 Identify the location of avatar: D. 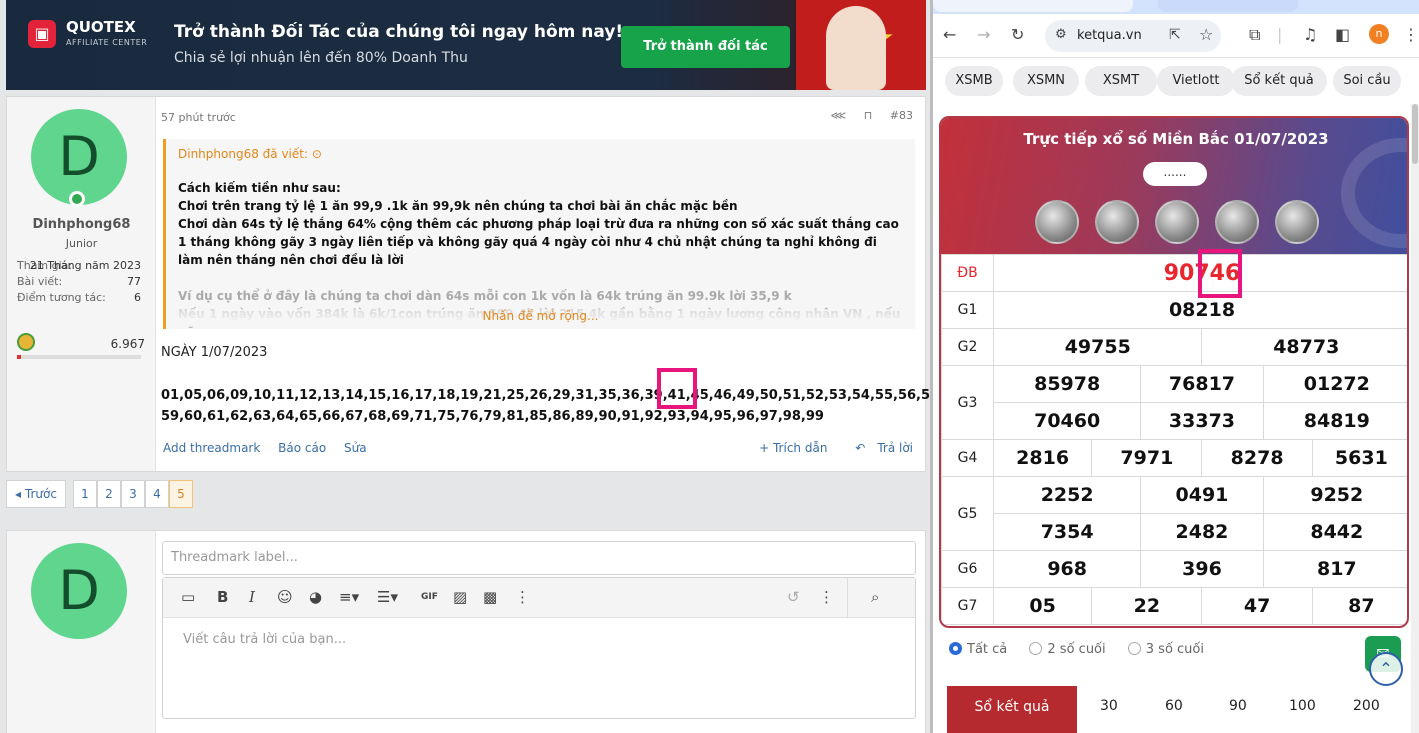
(79, 591).